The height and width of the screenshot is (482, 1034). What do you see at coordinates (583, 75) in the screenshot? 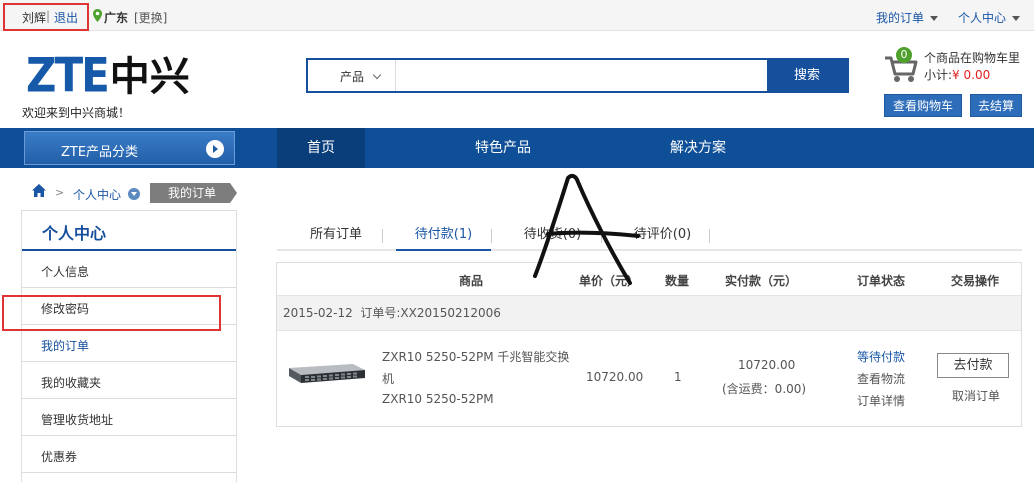
I see `search-input` at bounding box center [583, 75].